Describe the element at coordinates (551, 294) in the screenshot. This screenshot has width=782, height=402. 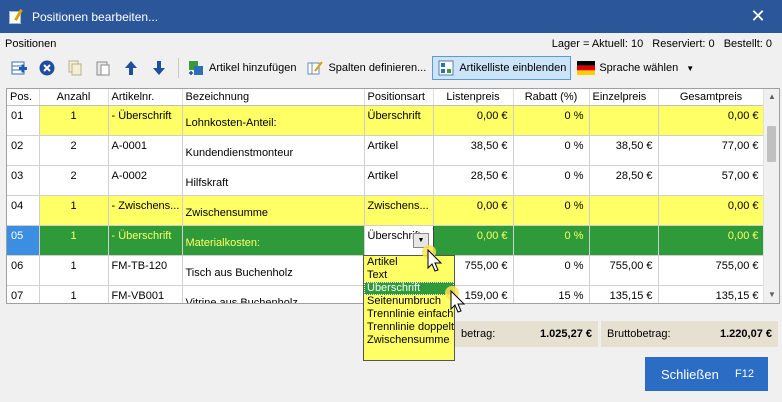
I see `cell-rabatt: 15 %` at that location.